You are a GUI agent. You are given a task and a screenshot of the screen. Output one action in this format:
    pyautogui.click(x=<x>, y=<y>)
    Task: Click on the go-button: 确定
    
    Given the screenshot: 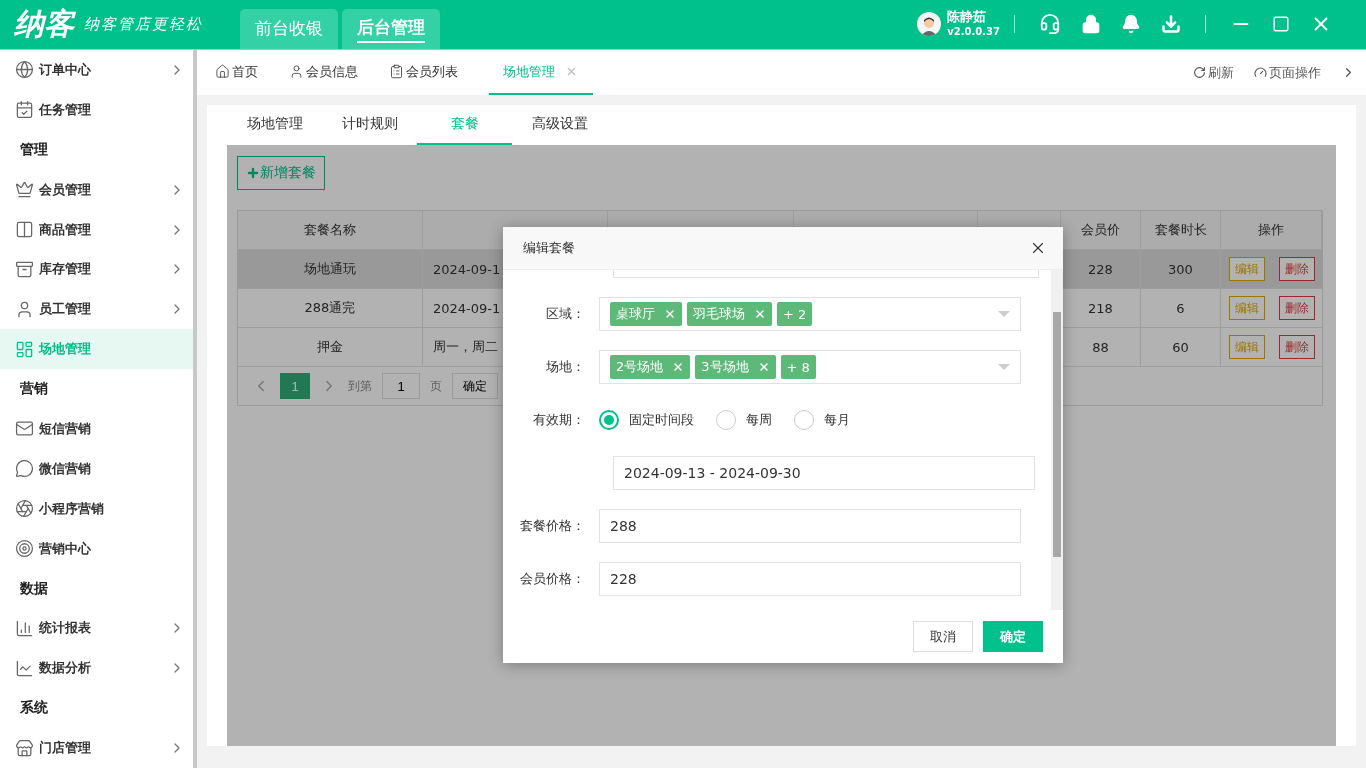 What is the action you would take?
    pyautogui.click(x=475, y=386)
    